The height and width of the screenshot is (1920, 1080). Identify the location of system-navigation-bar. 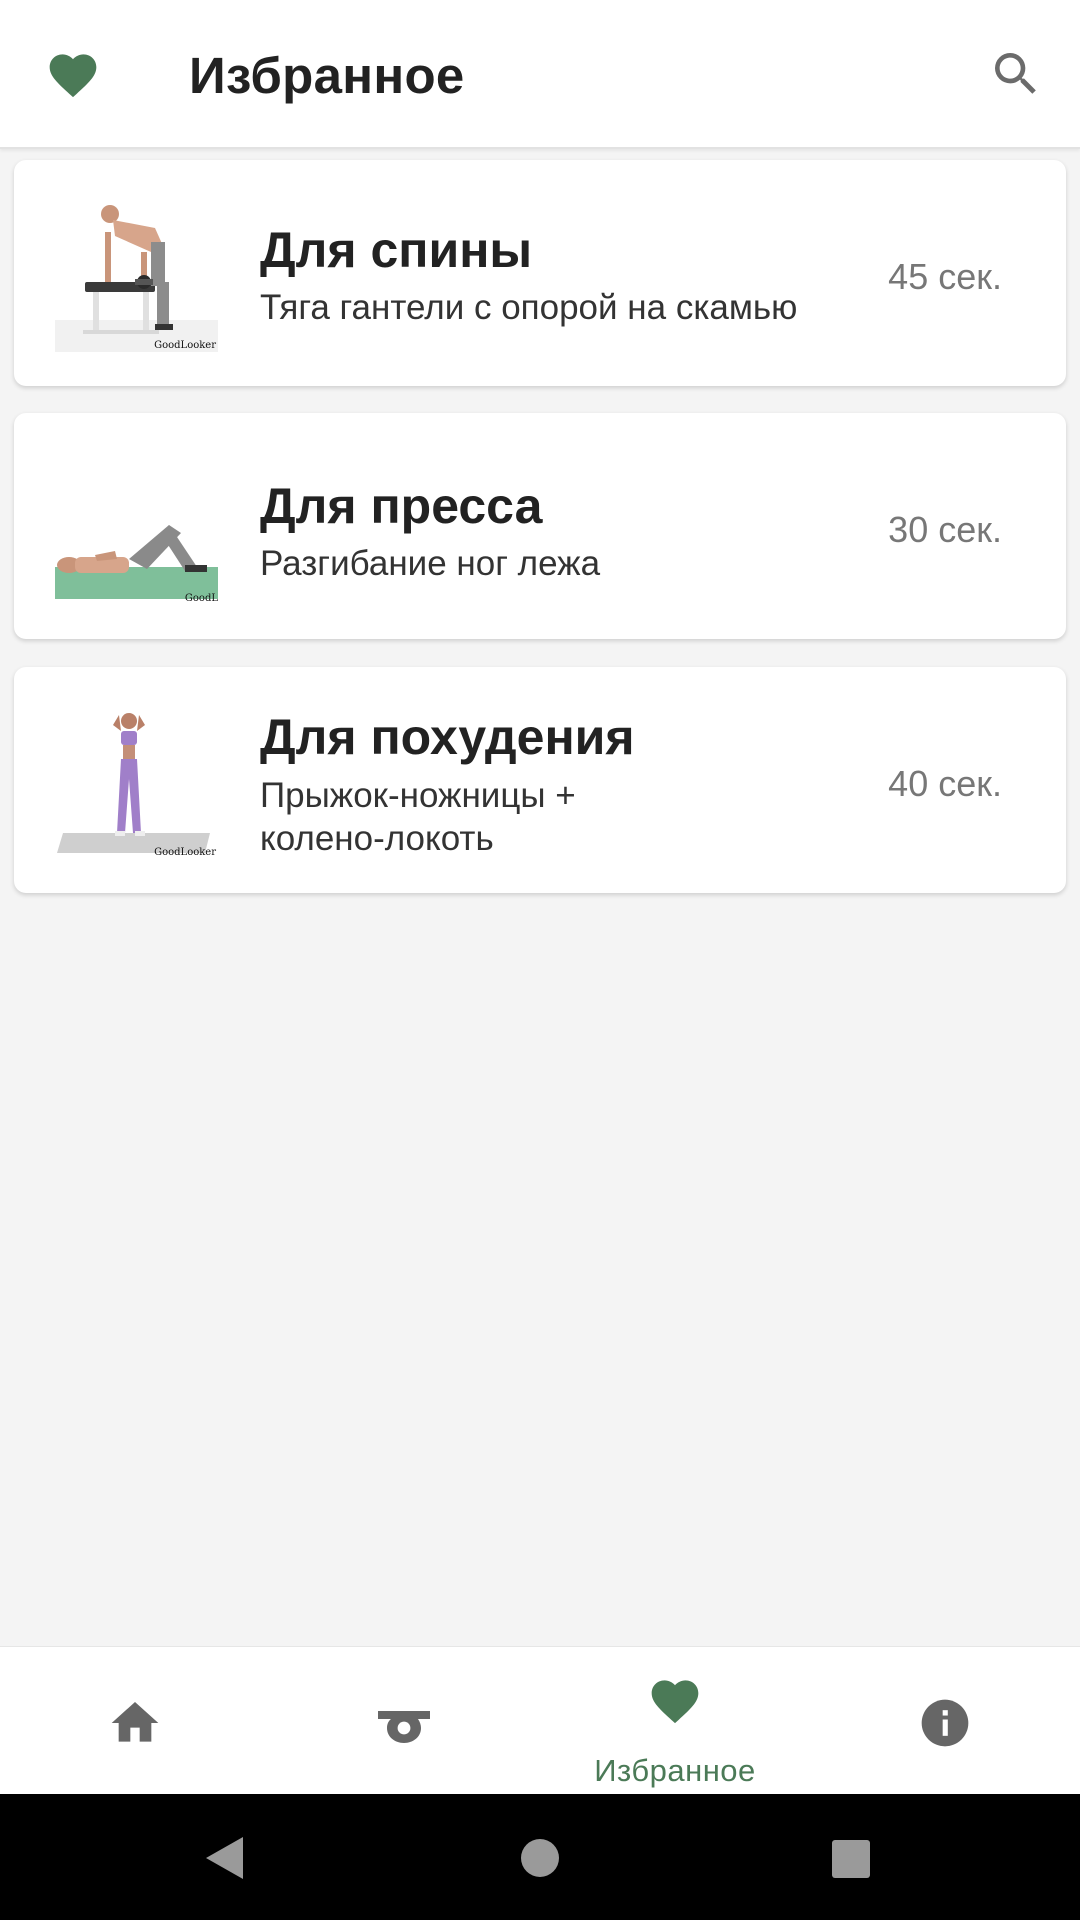
(540, 1857).